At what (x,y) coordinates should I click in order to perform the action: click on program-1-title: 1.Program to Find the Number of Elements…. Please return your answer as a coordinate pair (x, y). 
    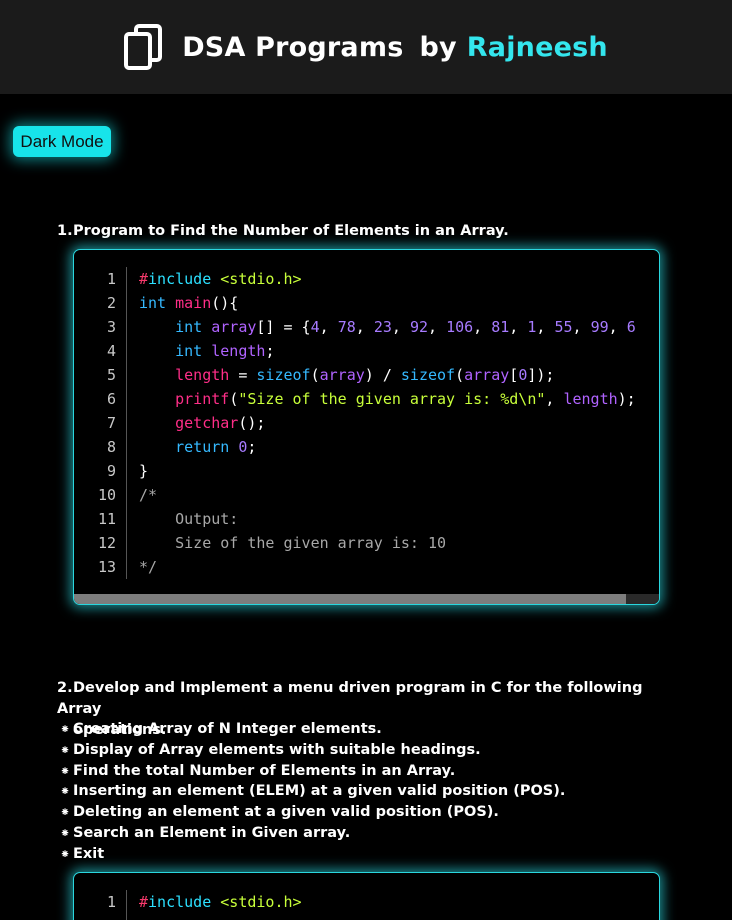
    Looking at the image, I should click on (283, 231).